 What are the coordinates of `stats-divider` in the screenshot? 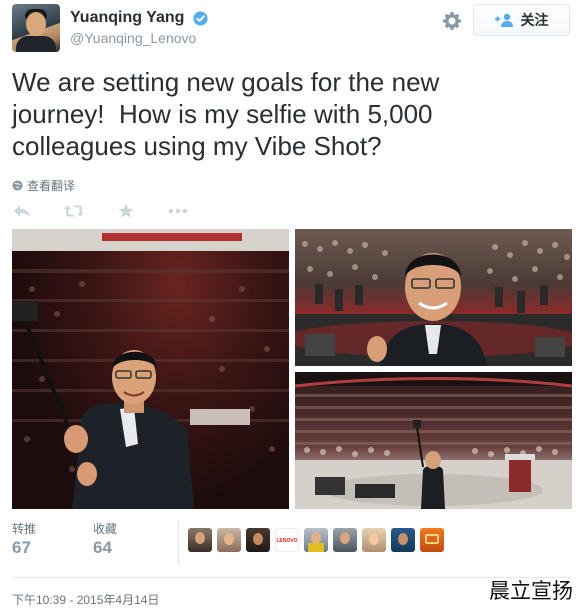 It's located at (178, 542).